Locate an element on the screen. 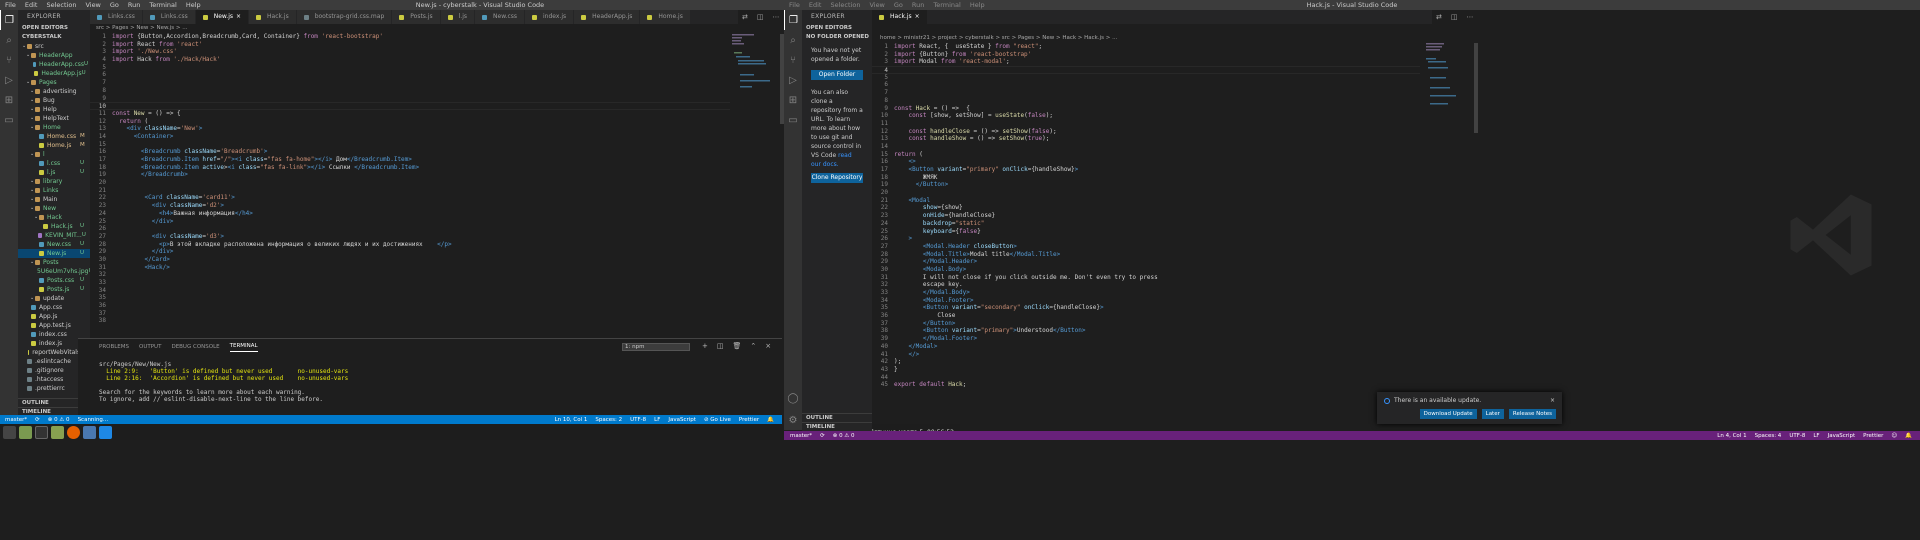 The width and height of the screenshot is (1920, 540). manage-gear-icon: ⚙ is located at coordinates (793, 420).